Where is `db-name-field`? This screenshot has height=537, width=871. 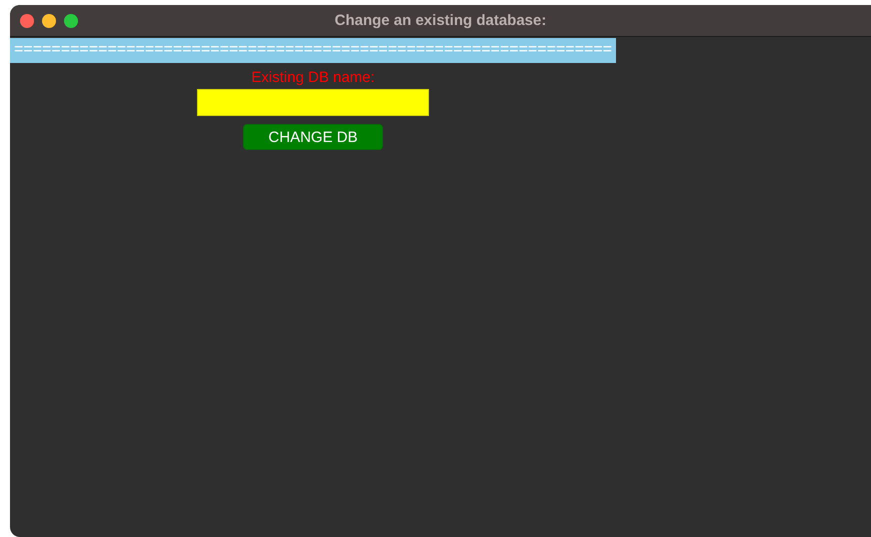
db-name-field is located at coordinates (313, 102).